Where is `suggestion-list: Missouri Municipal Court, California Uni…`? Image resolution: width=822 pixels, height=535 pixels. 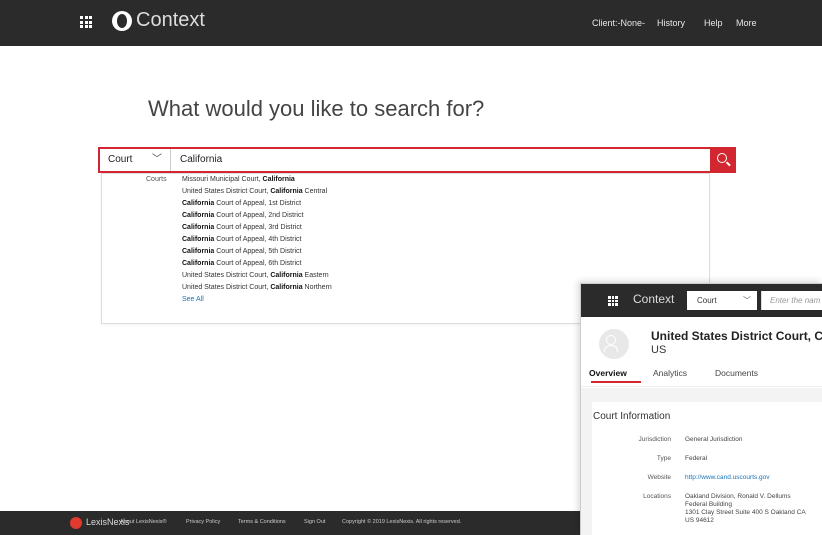 suggestion-list: Missouri Municipal Court, California Uni… is located at coordinates (257, 240).